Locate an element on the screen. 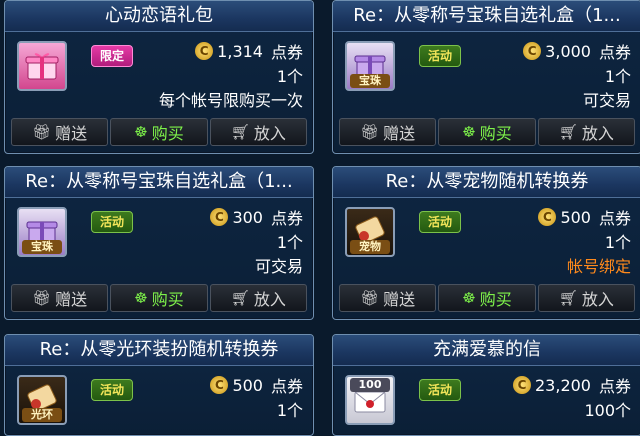  love-letter-icon: 100 is located at coordinates (370, 400).